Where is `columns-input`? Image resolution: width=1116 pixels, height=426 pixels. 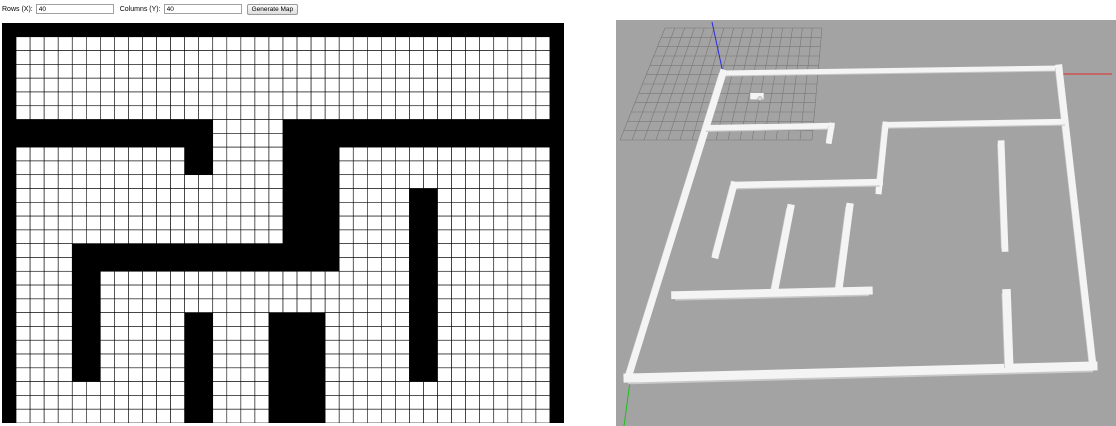 columns-input is located at coordinates (202, 9).